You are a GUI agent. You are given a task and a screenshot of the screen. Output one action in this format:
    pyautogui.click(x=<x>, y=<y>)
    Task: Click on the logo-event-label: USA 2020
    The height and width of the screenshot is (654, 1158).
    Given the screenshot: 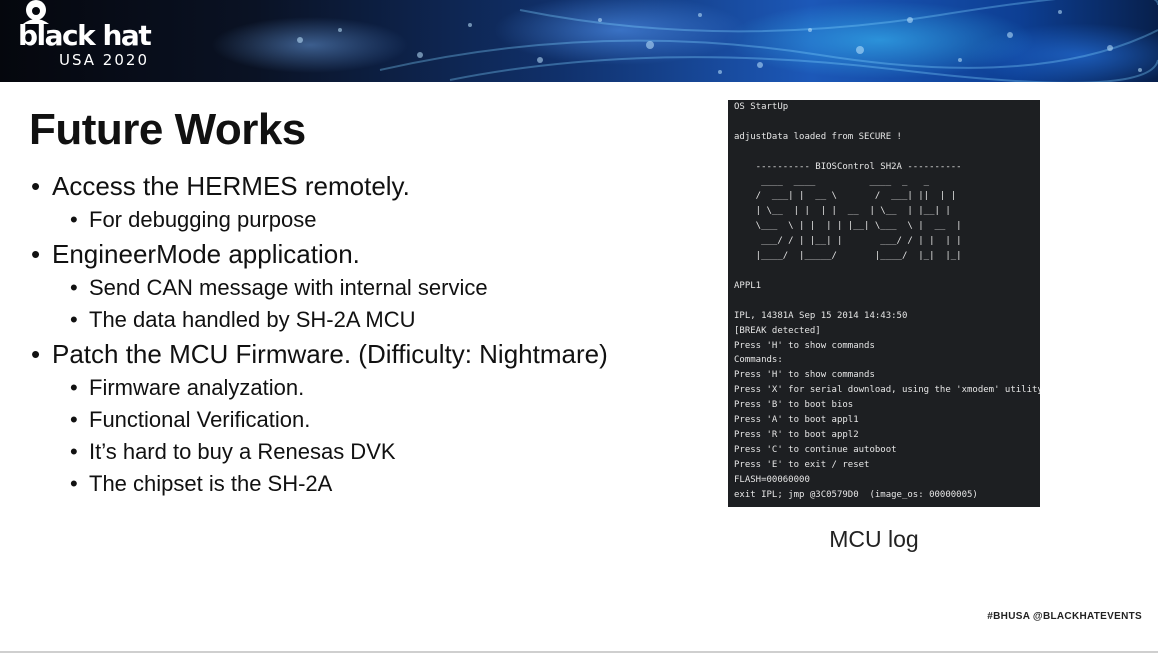 What is the action you would take?
    pyautogui.click(x=104, y=60)
    